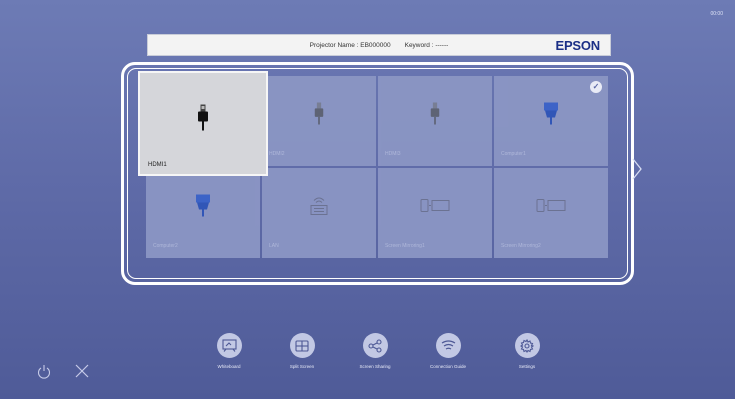 The height and width of the screenshot is (399, 735). I want to click on power-icon, so click(44, 372).